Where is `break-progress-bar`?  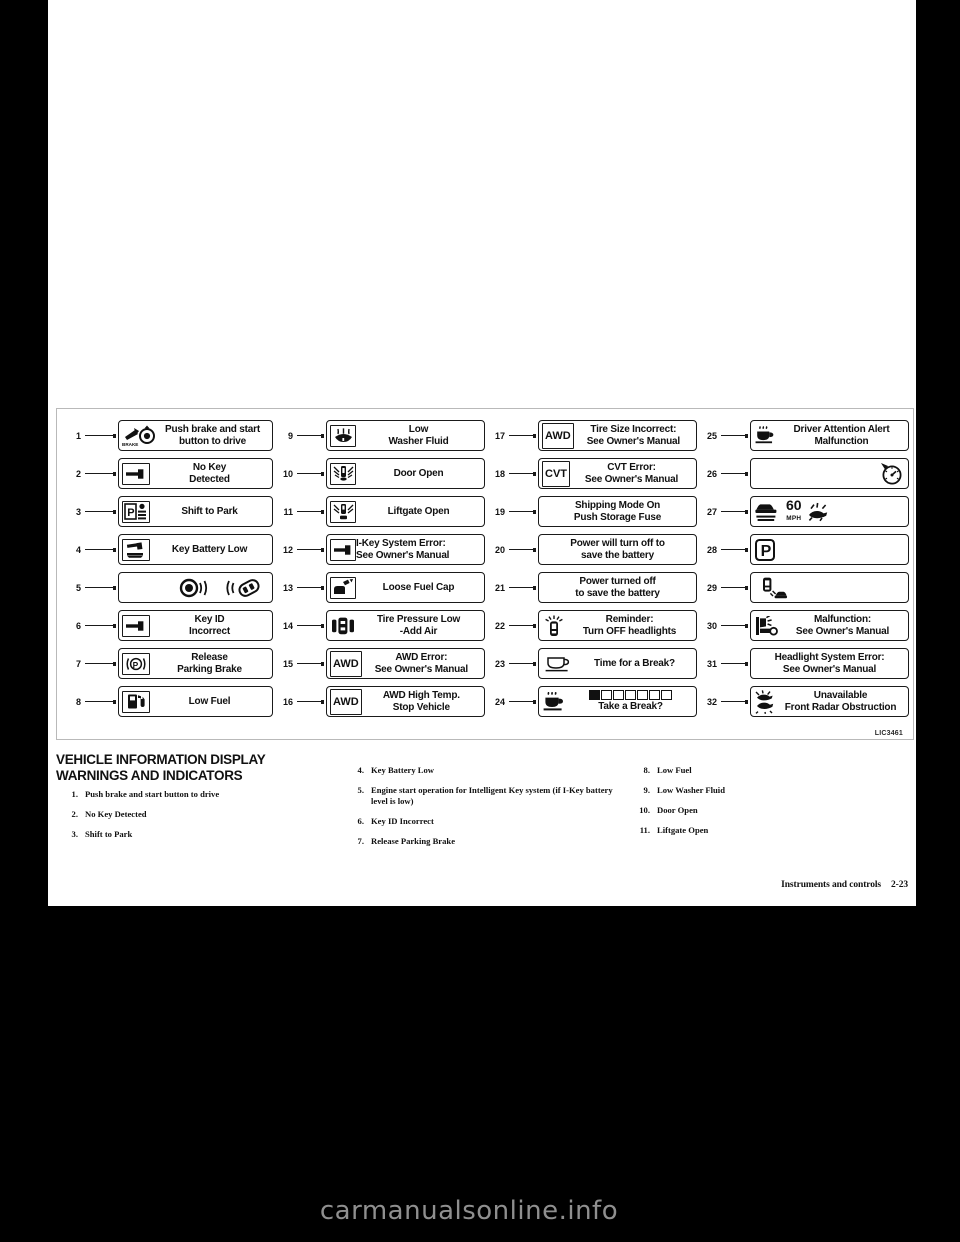
break-progress-bar is located at coordinates (630, 695).